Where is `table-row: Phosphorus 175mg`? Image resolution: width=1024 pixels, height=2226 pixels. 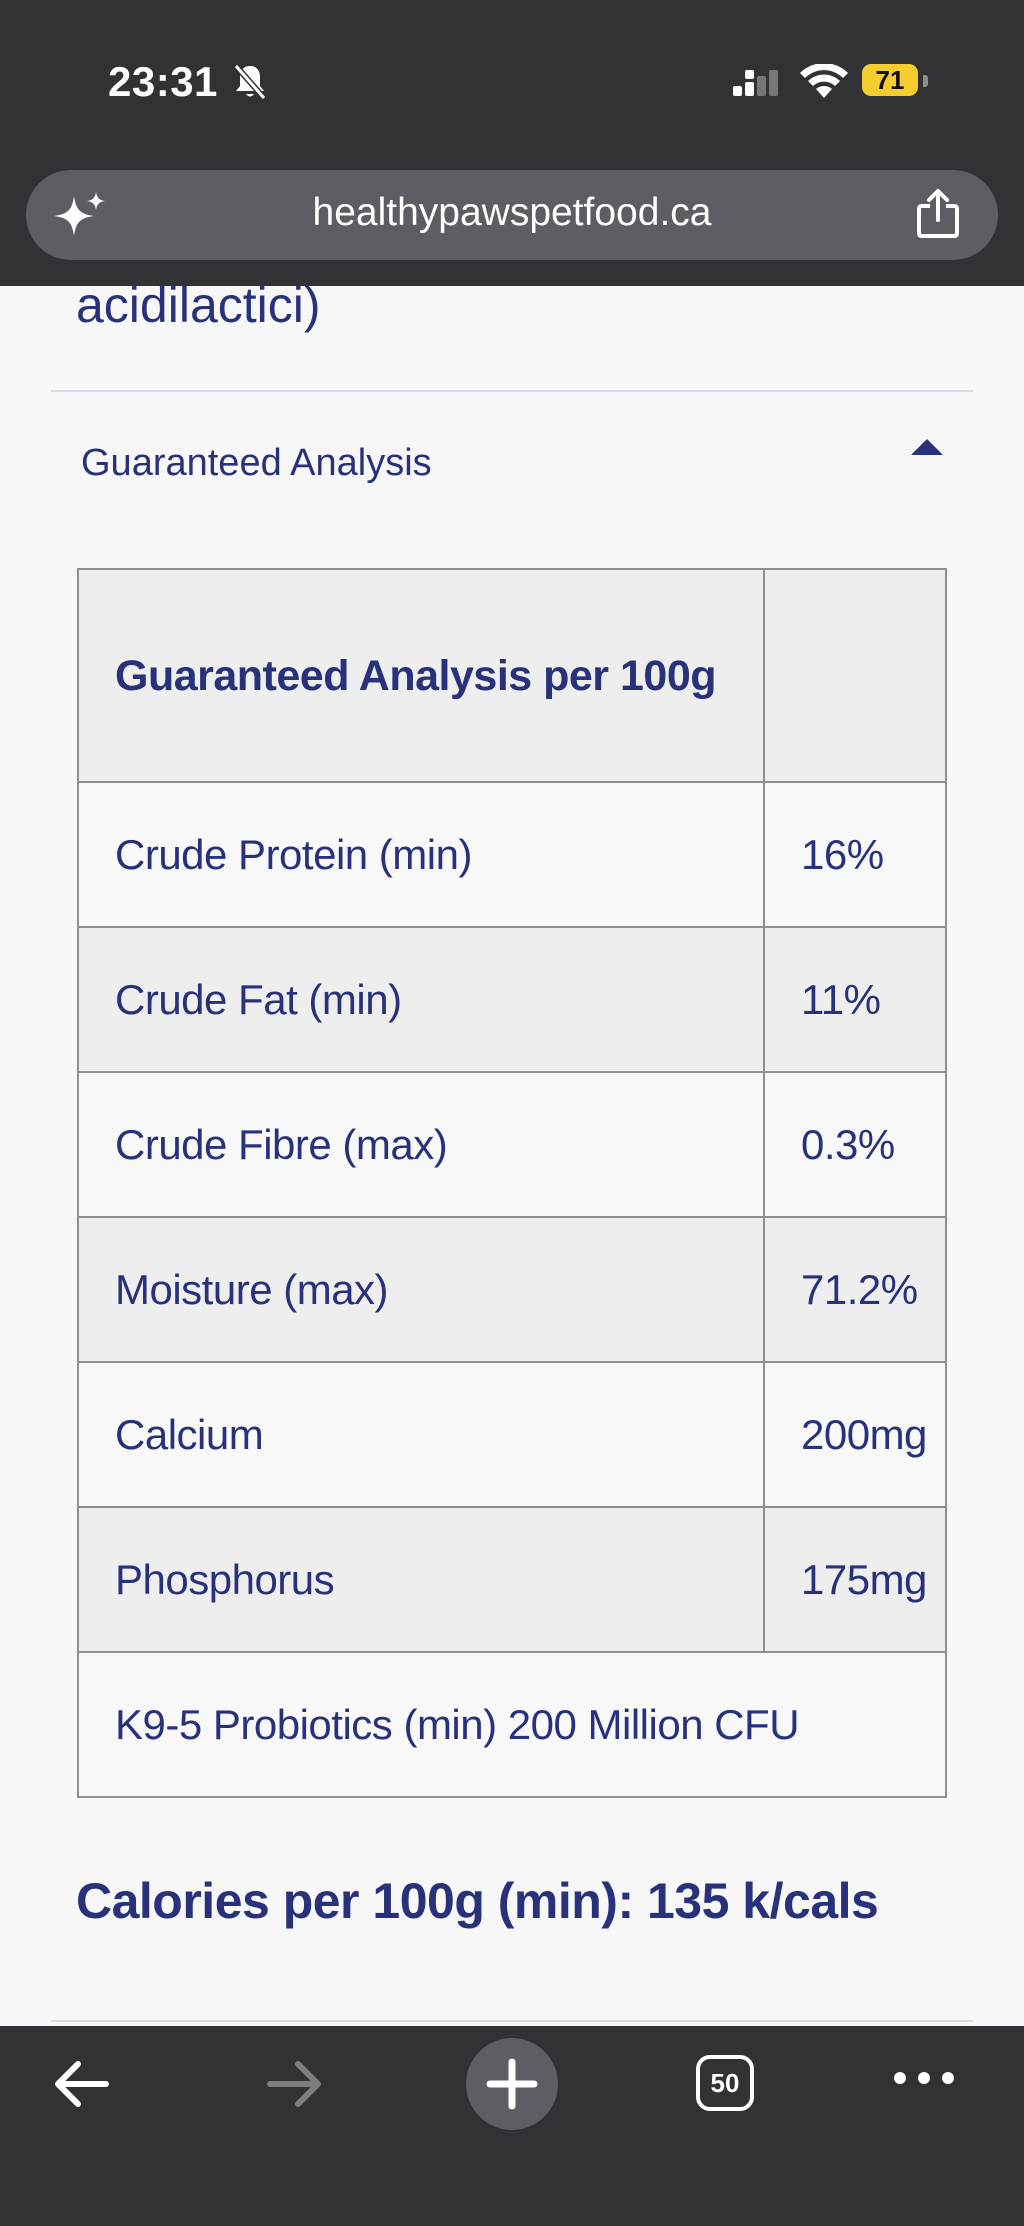
table-row: Phosphorus 175mg is located at coordinates (512, 1579).